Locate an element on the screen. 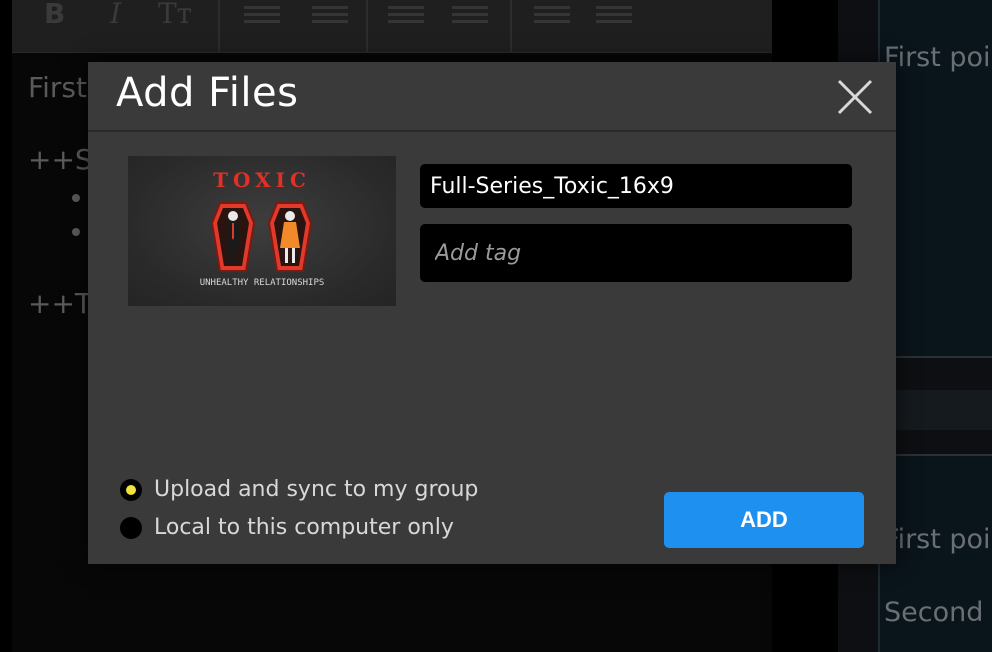 Image resolution: width=992 pixels, height=652 pixels. indent-icon is located at coordinates (470, 15).